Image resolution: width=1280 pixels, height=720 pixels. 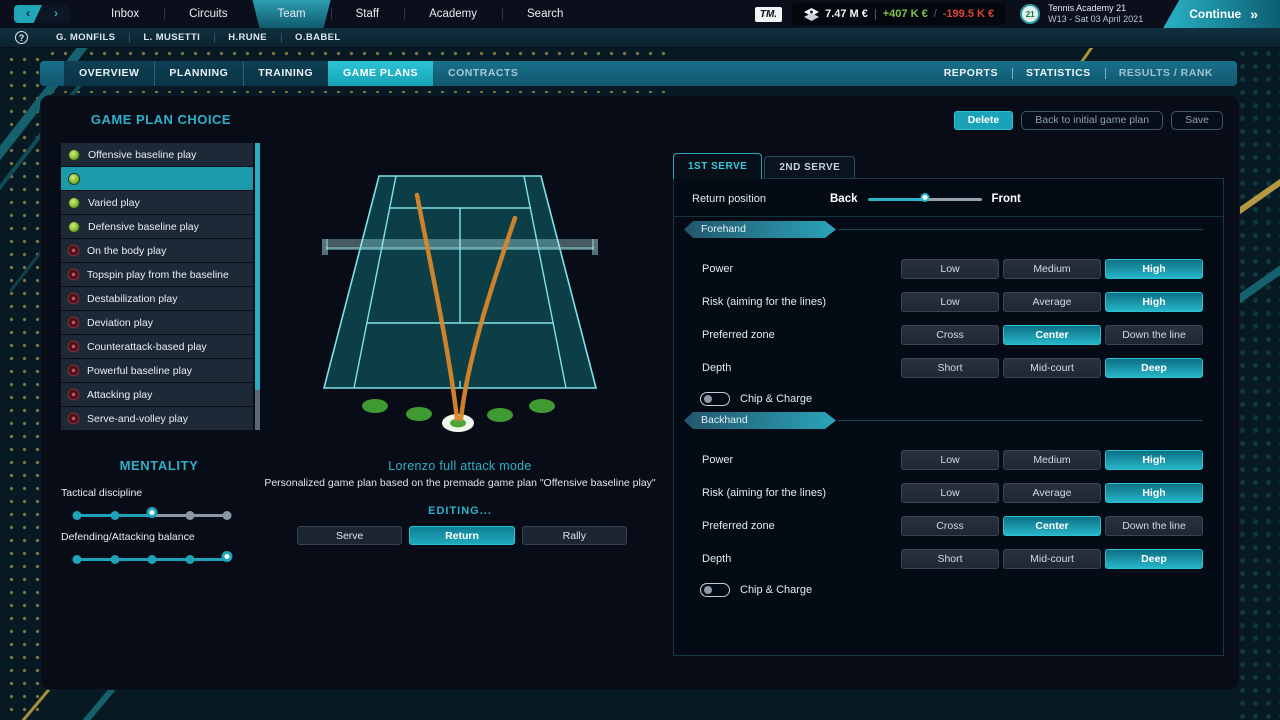 I want to click on option-forehand-power-medium: Medium, so click(x=1052, y=269).